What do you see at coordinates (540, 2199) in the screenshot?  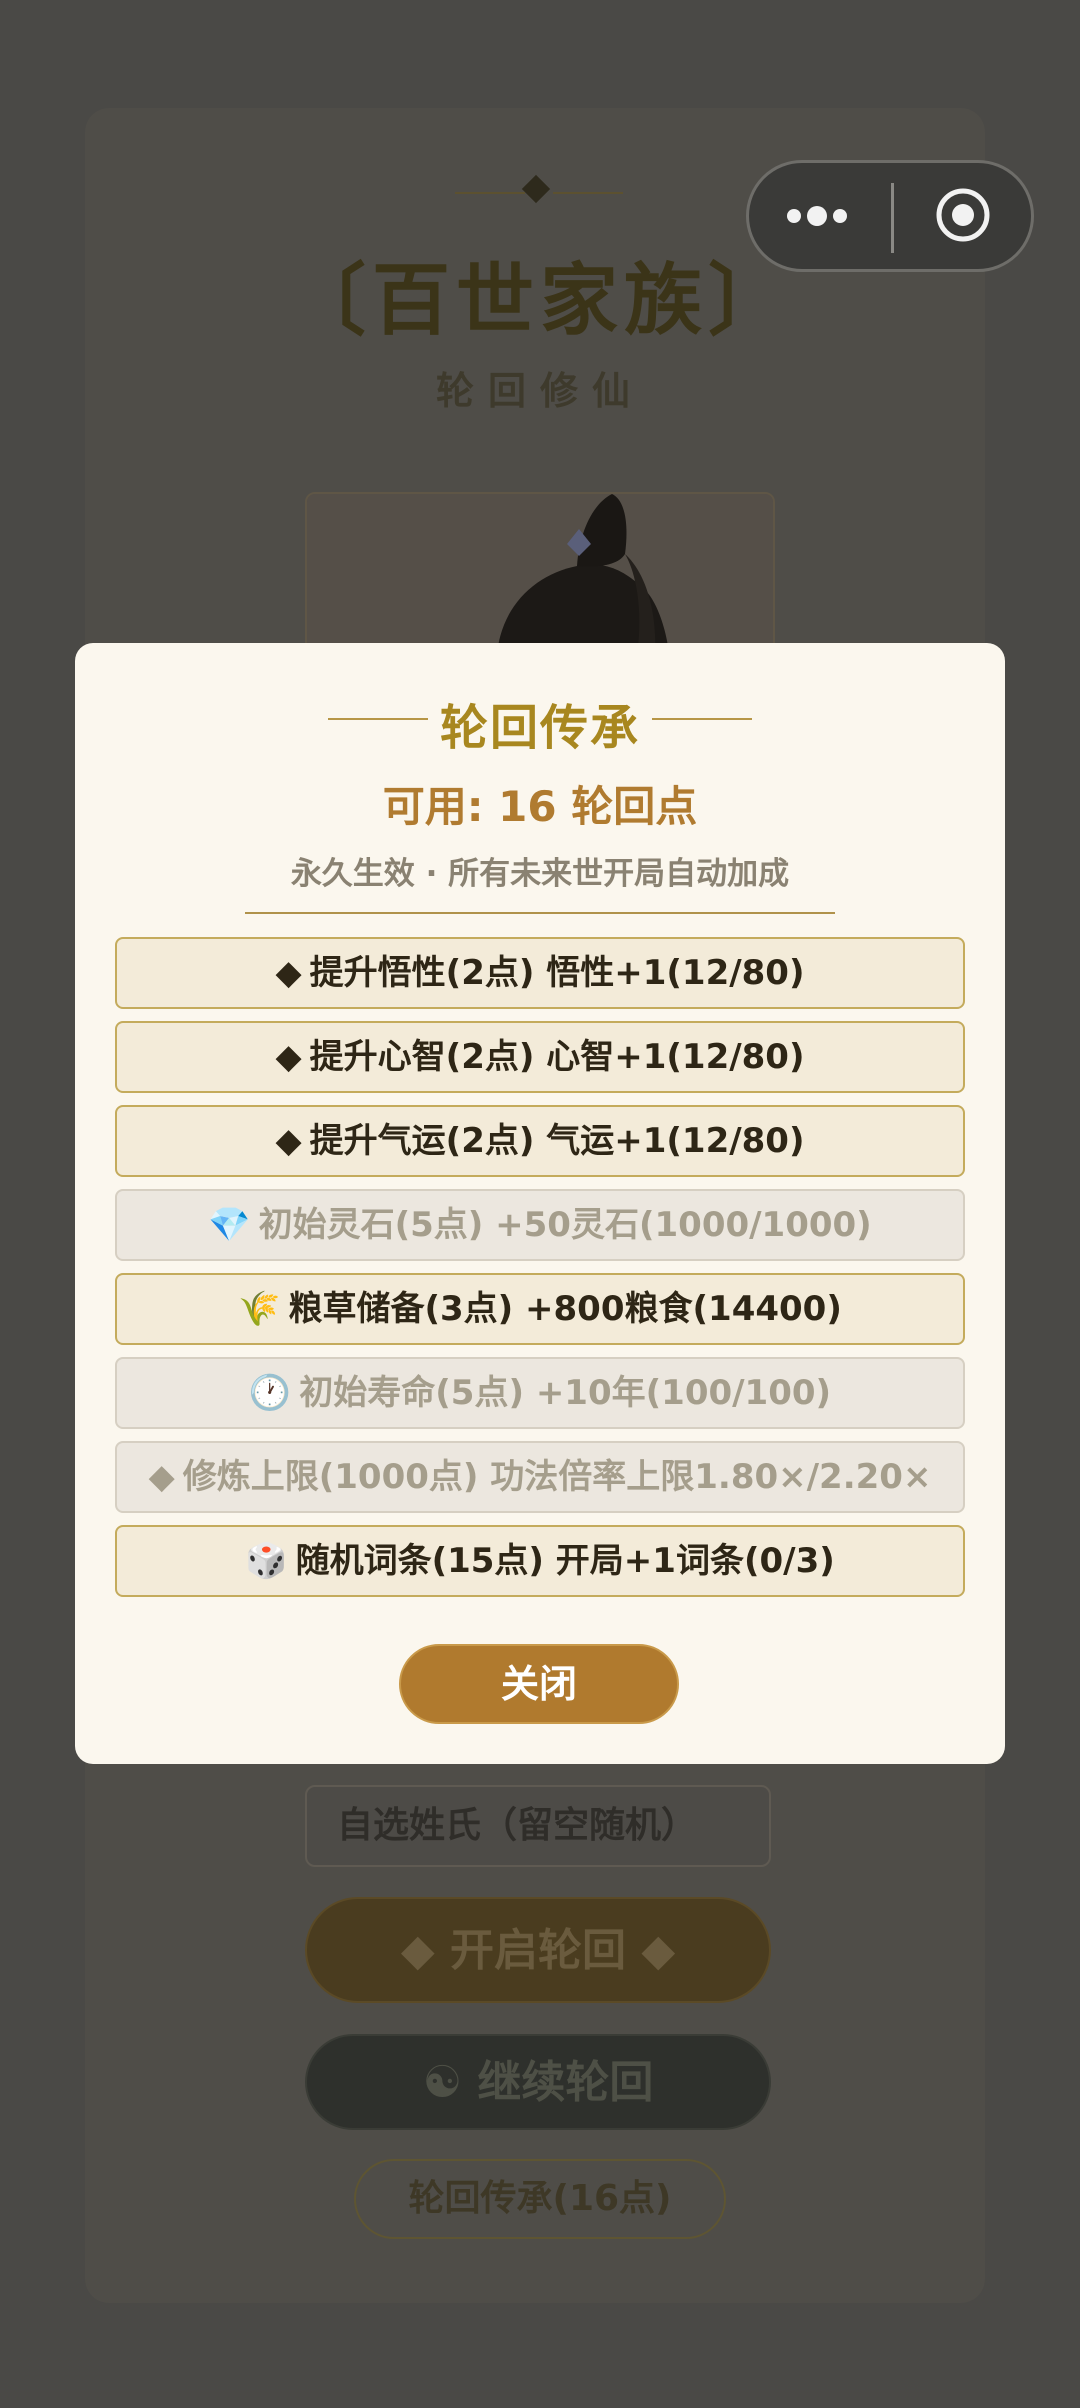 I see `inheritance-button: 轮回传承(16点)` at bounding box center [540, 2199].